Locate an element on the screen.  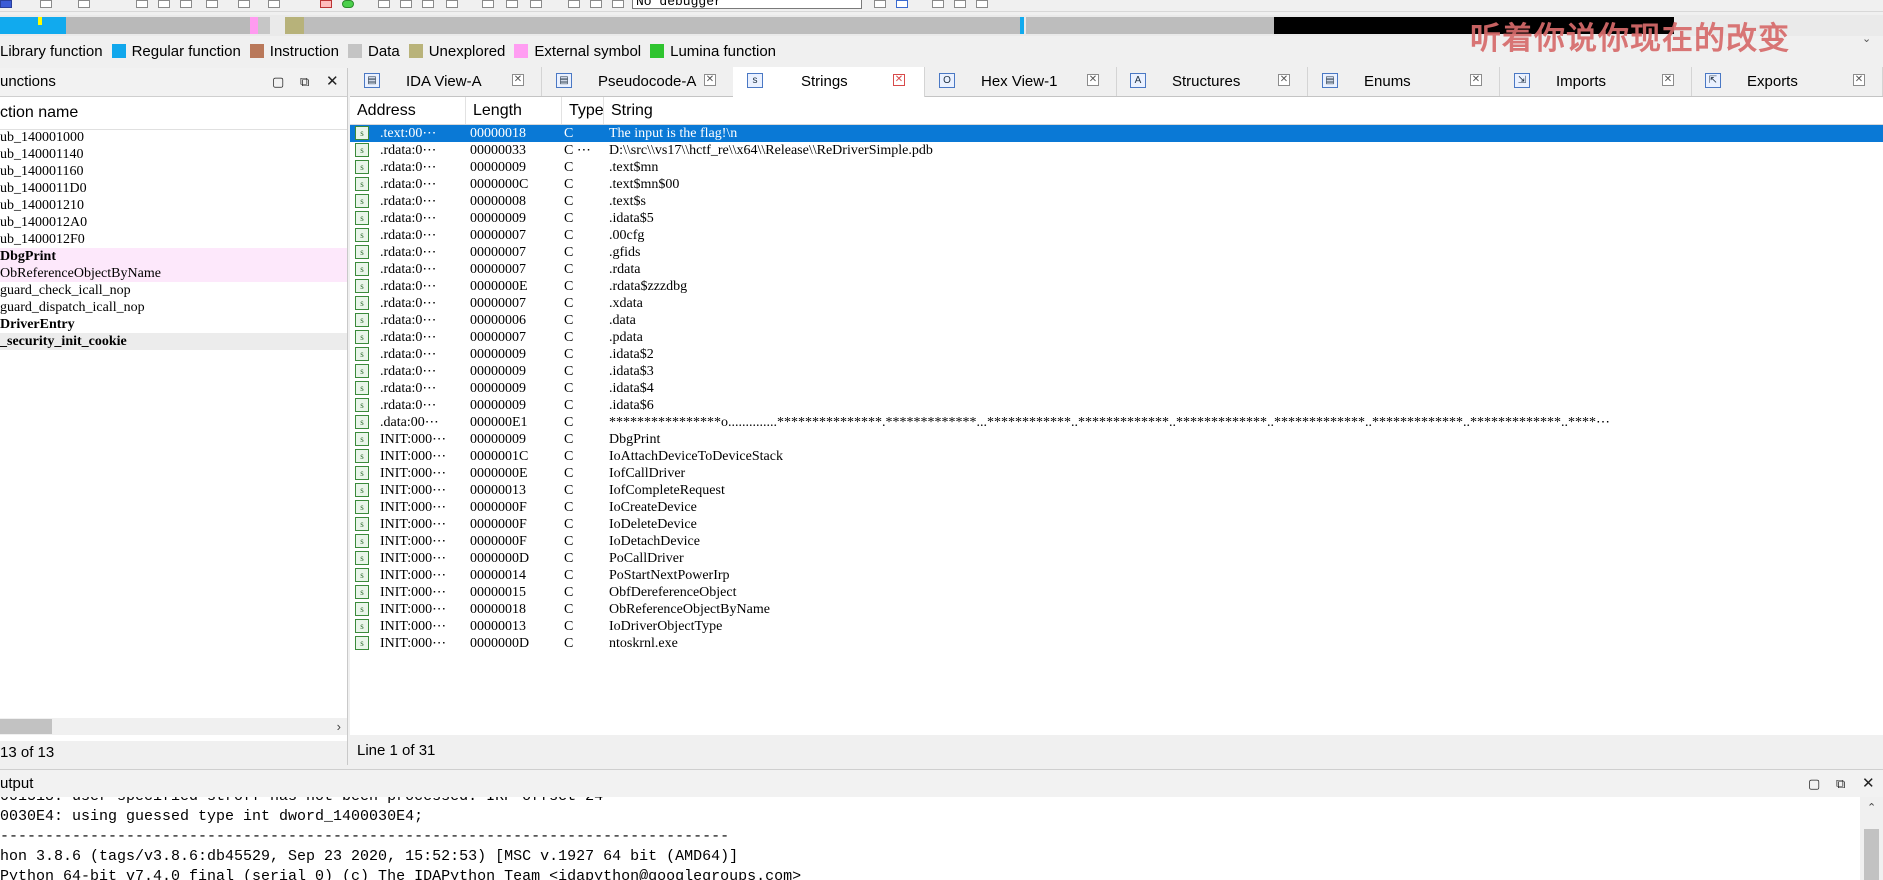
table-row: s INIT:000⋯ 00000014 C PoStartNextPowerIrp is located at coordinates (1116, 575).